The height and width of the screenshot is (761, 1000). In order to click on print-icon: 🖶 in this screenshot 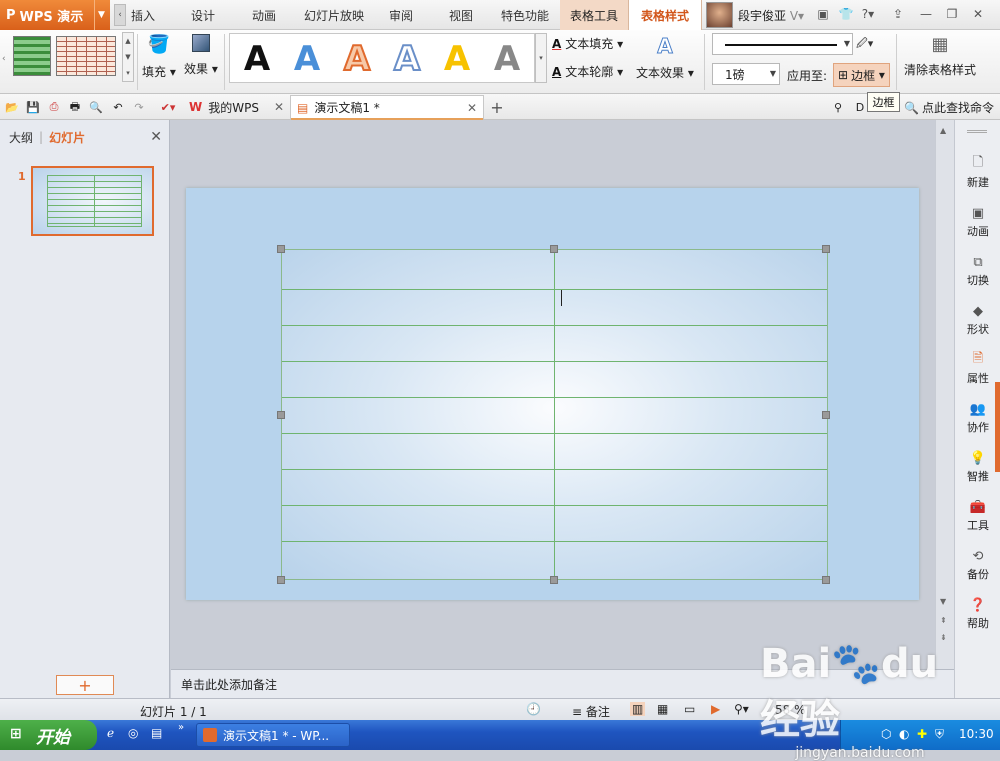, I will do `click(75, 107)`.